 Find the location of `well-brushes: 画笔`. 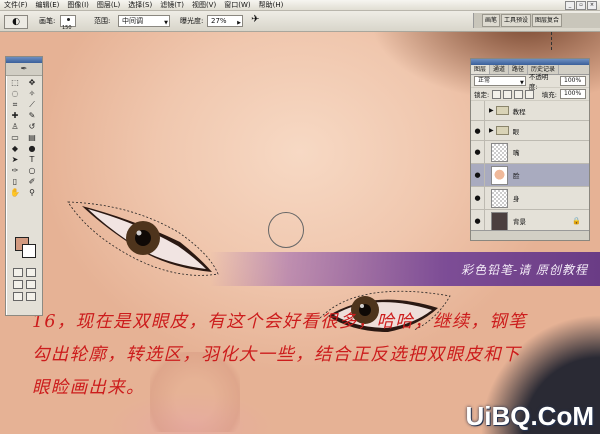

well-brushes: 画笔 is located at coordinates (491, 20).